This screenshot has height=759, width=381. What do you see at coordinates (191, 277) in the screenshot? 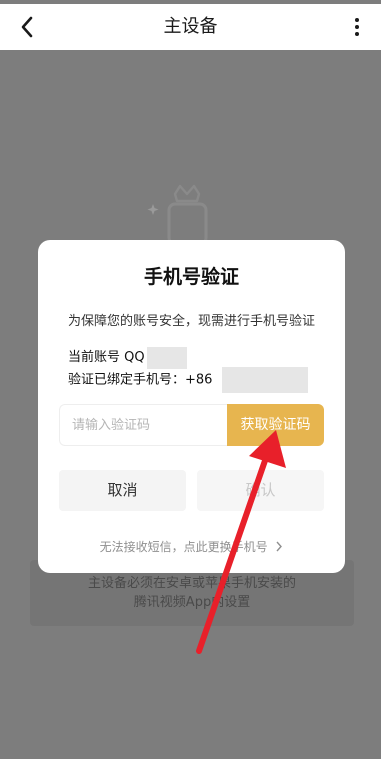
I see `dialog-title: 手机号验证` at bounding box center [191, 277].